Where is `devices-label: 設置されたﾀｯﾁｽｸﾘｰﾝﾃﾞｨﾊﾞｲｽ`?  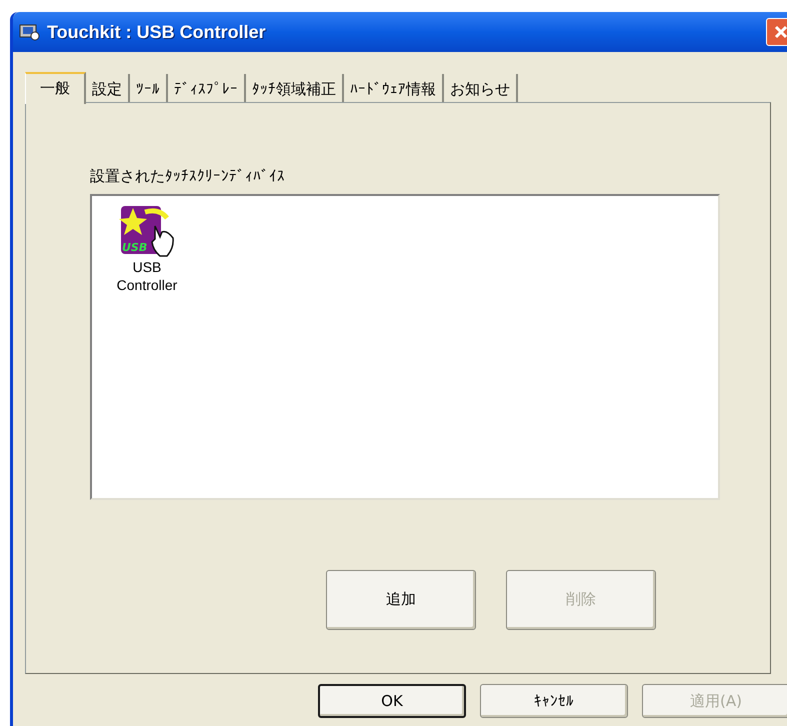
devices-label: 設置されたﾀｯﾁｽｸﾘｰﾝﾃﾞｨﾊﾞｲｽ is located at coordinates (188, 176).